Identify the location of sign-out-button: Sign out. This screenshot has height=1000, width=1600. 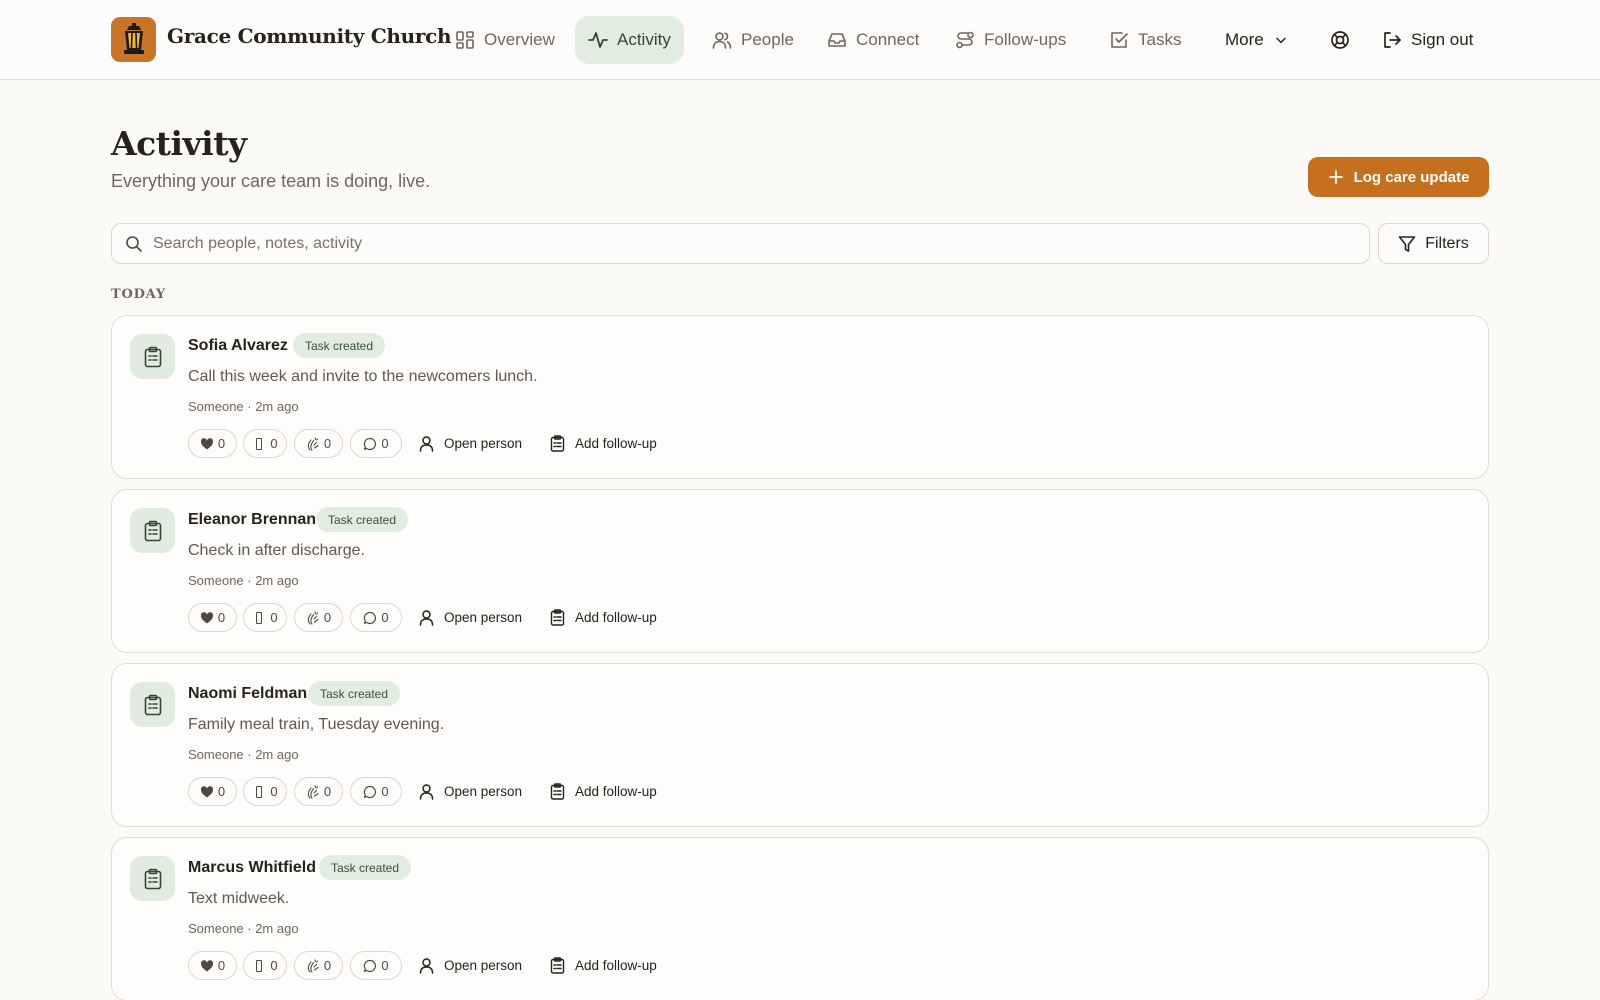
(1427, 40).